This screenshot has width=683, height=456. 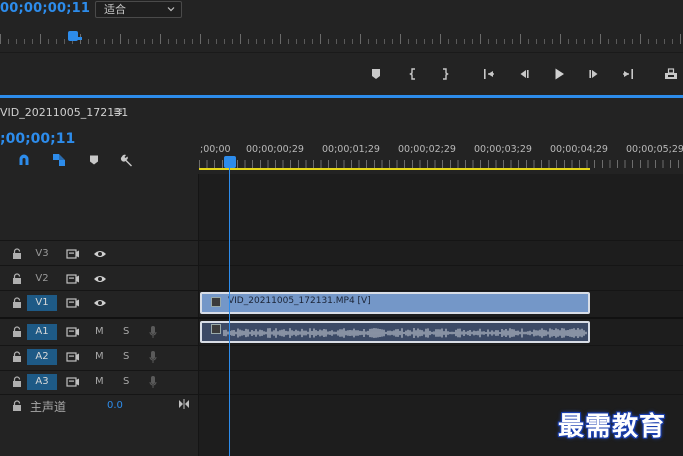 I want to click on ruler-label: 00;00;00;29, so click(x=275, y=149).